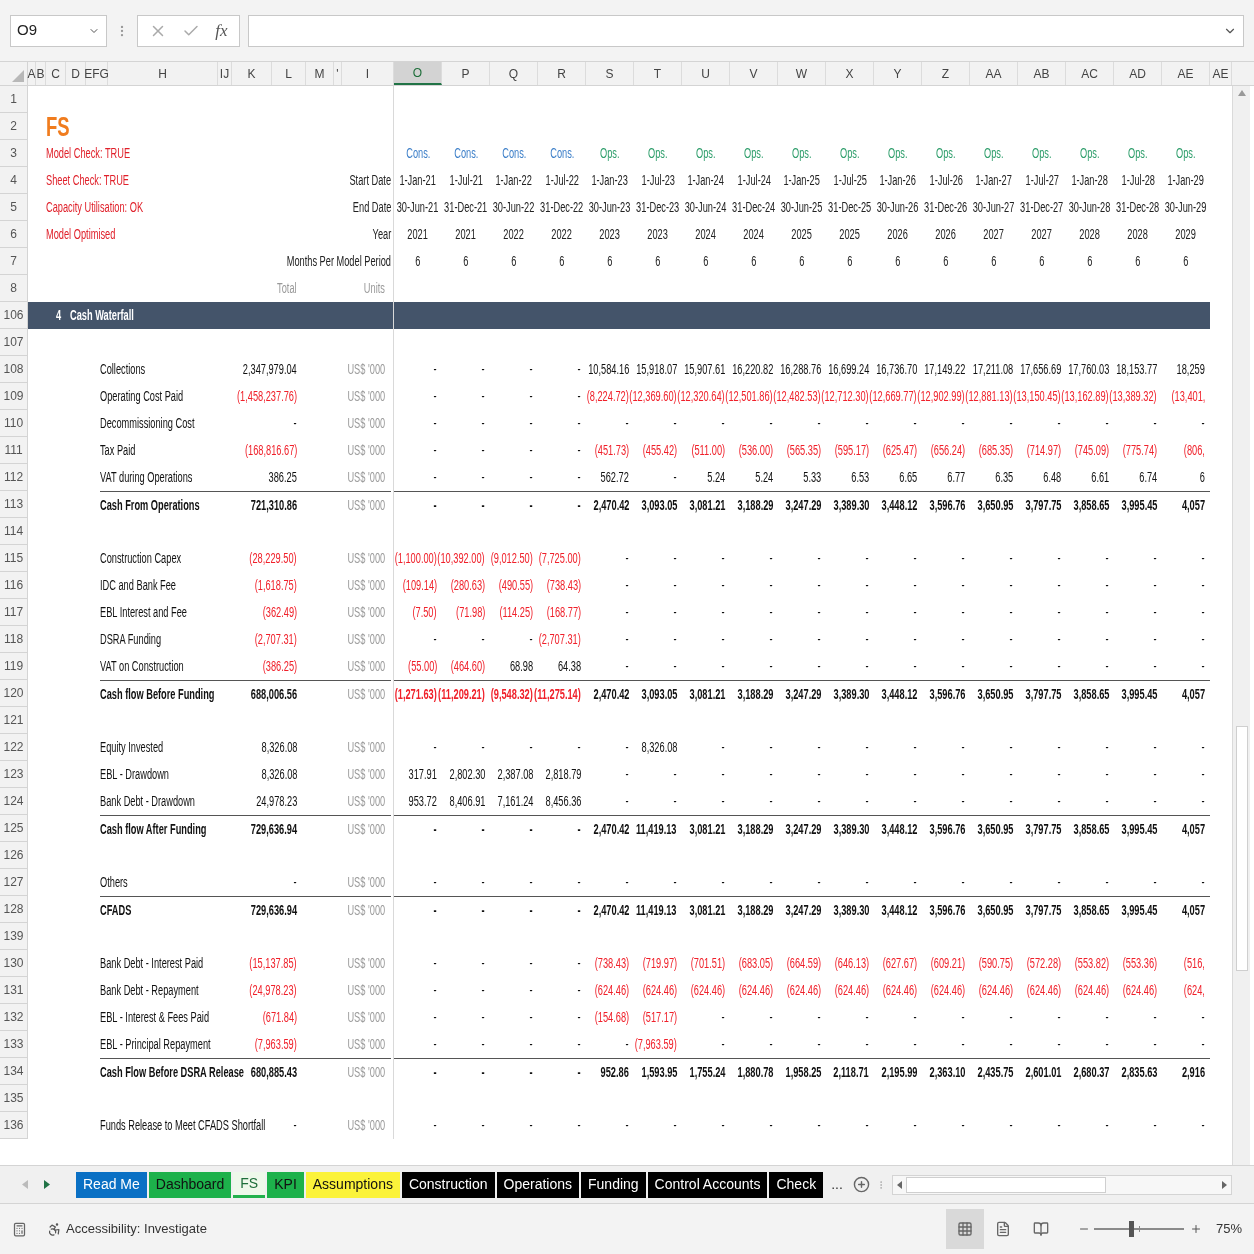  I want to click on column-header: AD, so click(1138, 73).